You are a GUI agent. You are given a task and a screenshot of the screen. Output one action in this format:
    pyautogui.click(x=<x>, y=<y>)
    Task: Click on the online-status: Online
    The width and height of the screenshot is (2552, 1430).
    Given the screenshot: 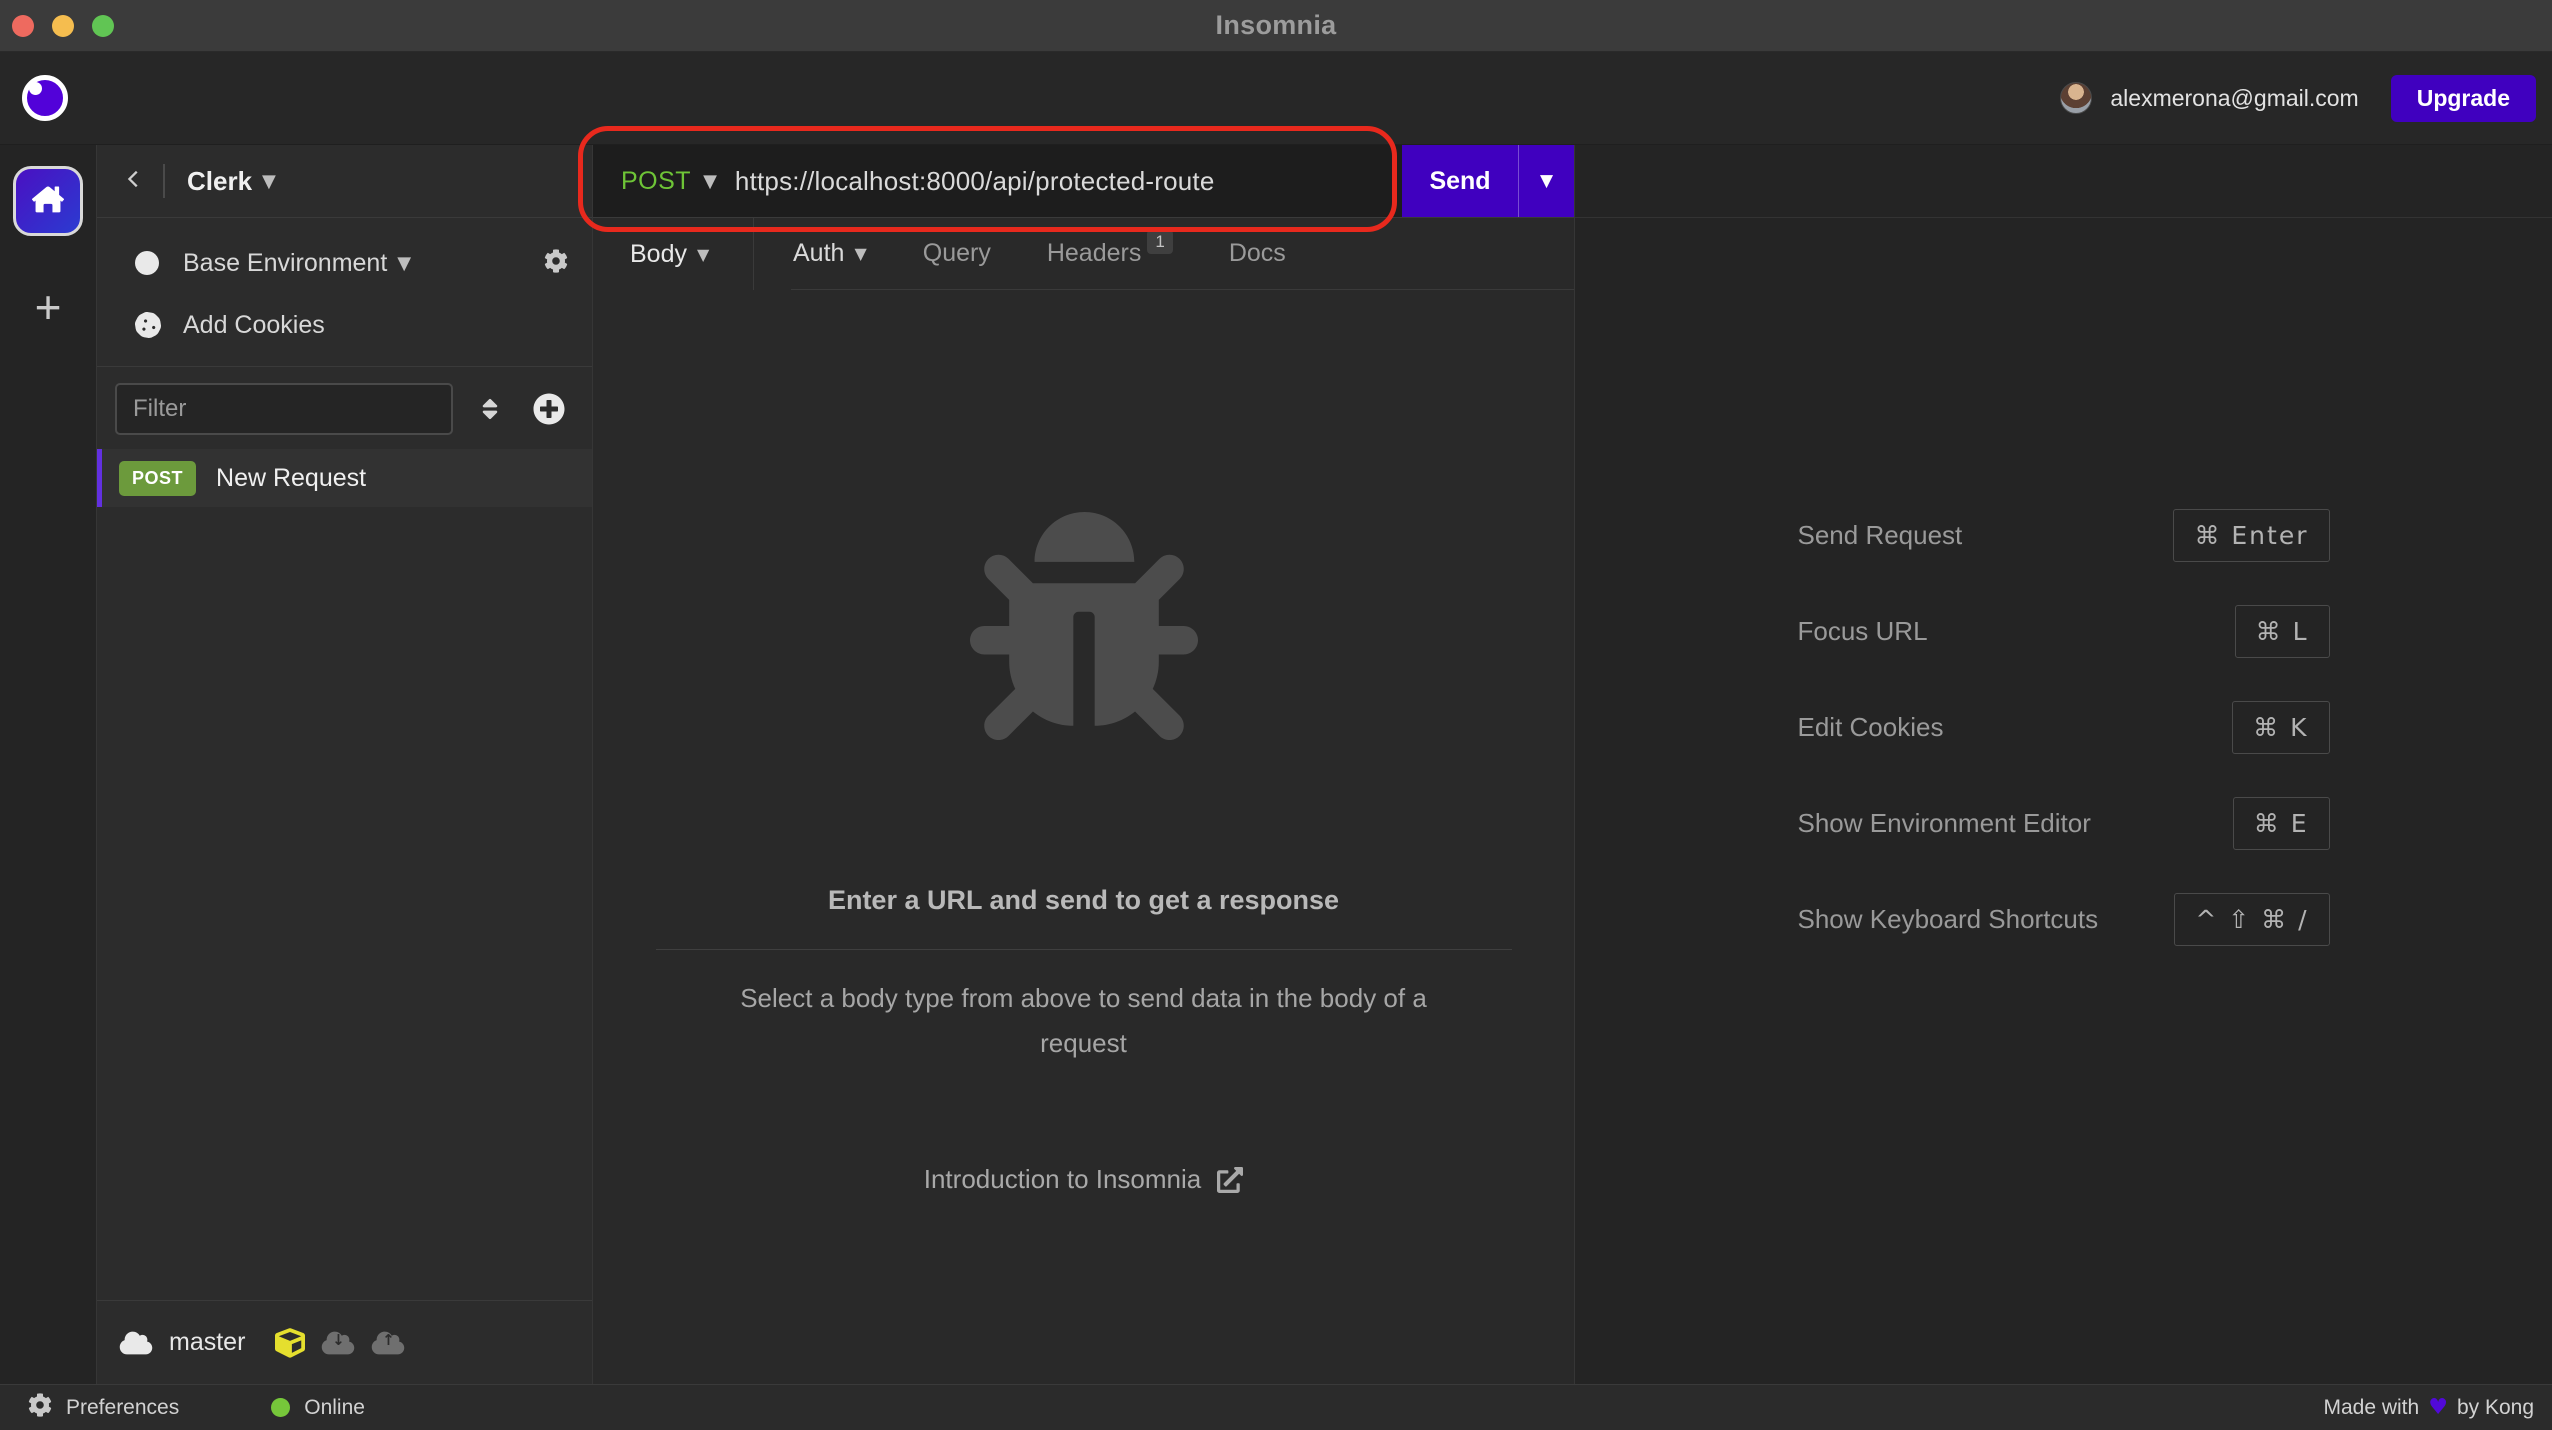 What is the action you would take?
    pyautogui.click(x=318, y=1408)
    